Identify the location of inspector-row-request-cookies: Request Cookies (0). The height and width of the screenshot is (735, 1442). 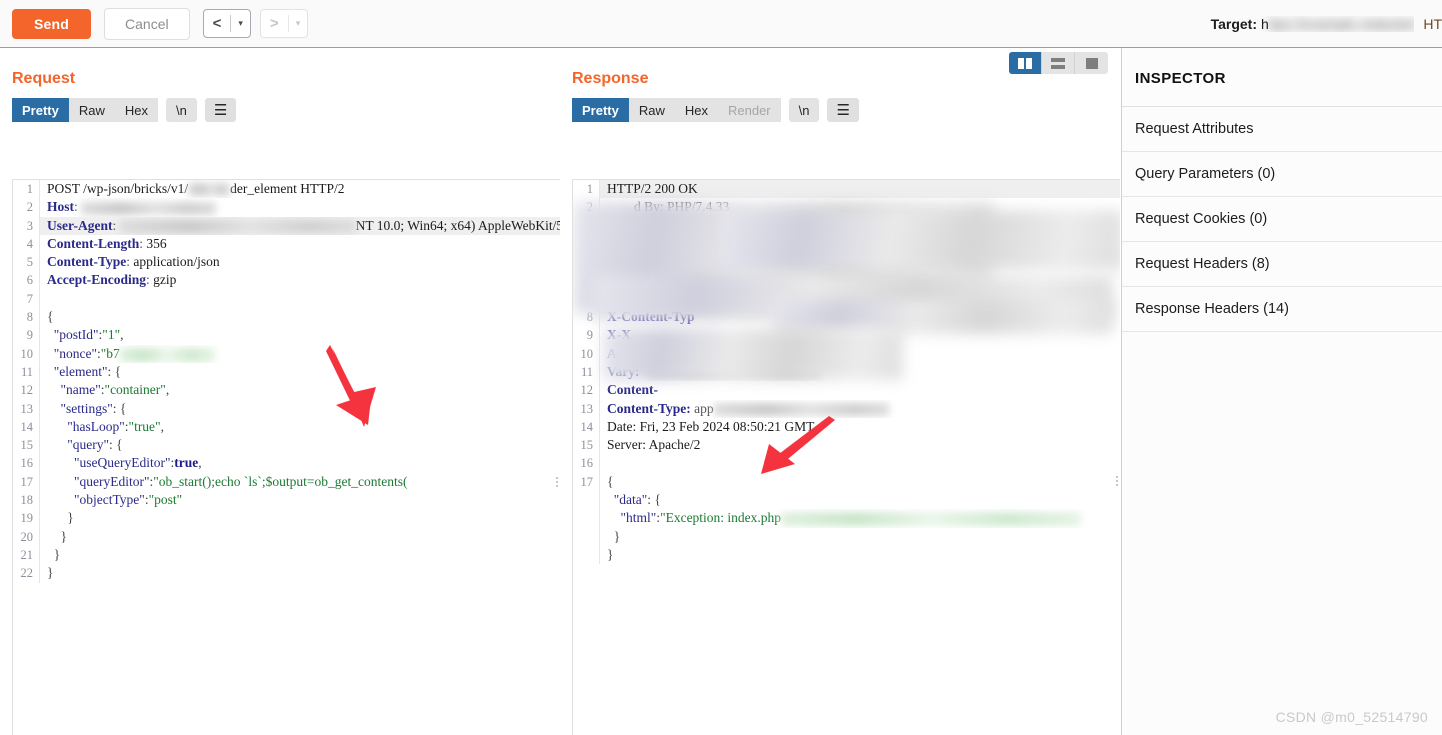
(1282, 219).